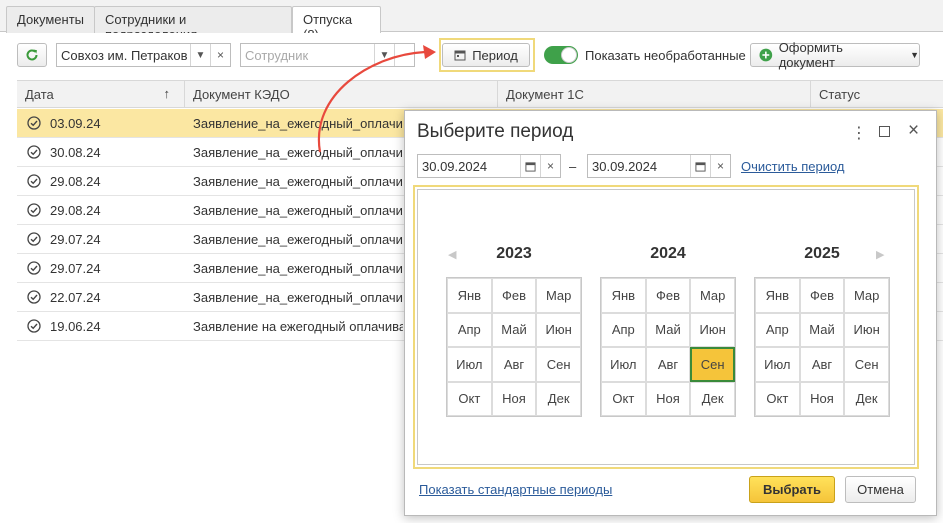  I want to click on select-button-label: Выбрать, so click(792, 489).